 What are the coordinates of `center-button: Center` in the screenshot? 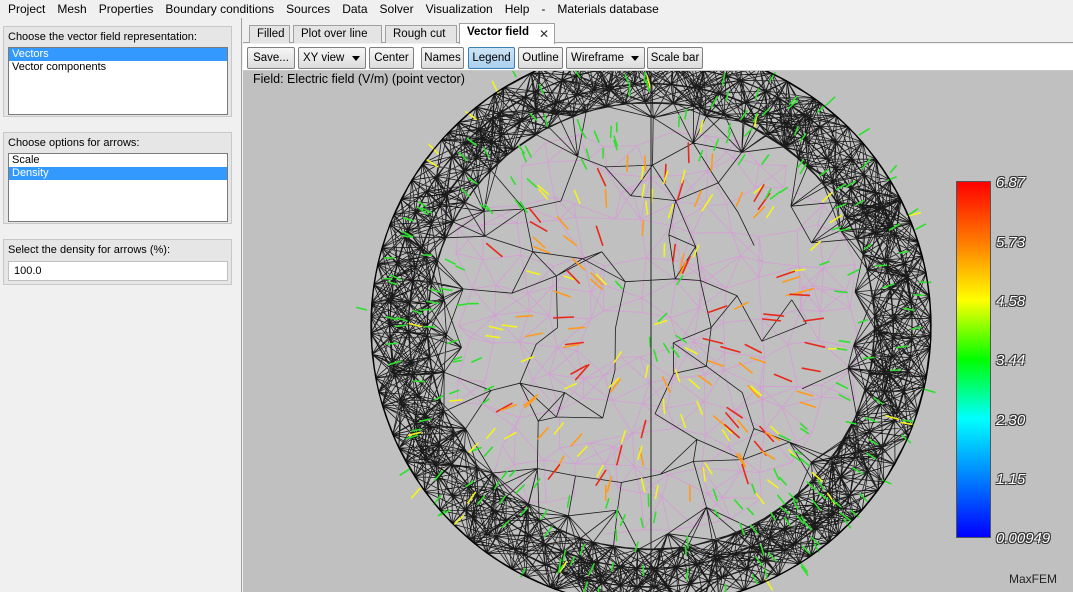 It's located at (391, 58).